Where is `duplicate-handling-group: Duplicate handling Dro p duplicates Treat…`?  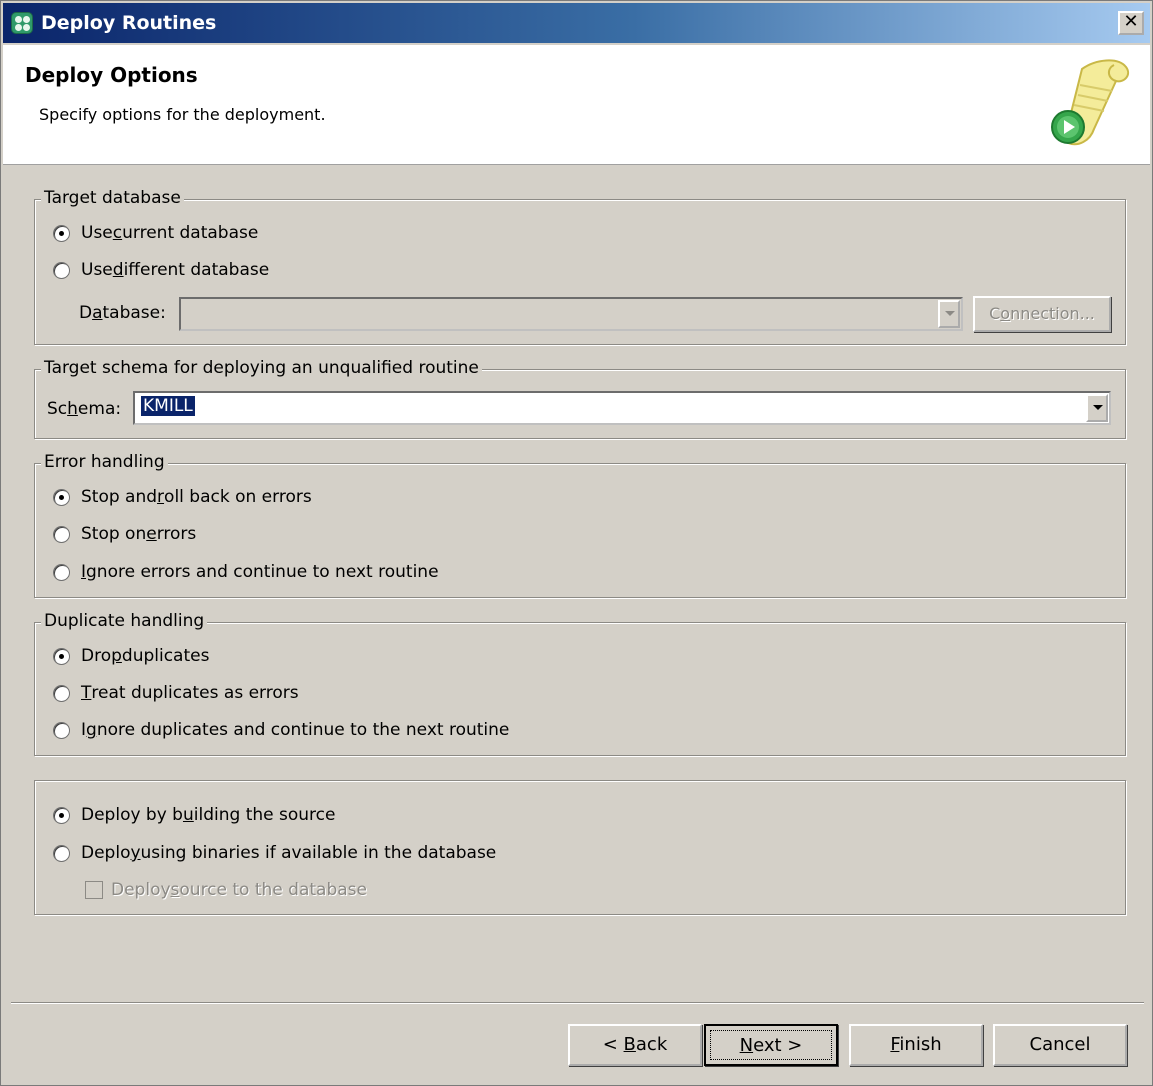 duplicate-handling-group: Duplicate handling Dro p duplicates Treat… is located at coordinates (580, 683).